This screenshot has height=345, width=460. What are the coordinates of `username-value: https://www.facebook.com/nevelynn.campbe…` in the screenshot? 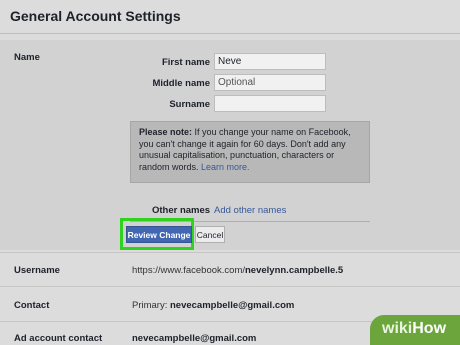 It's located at (237, 270).